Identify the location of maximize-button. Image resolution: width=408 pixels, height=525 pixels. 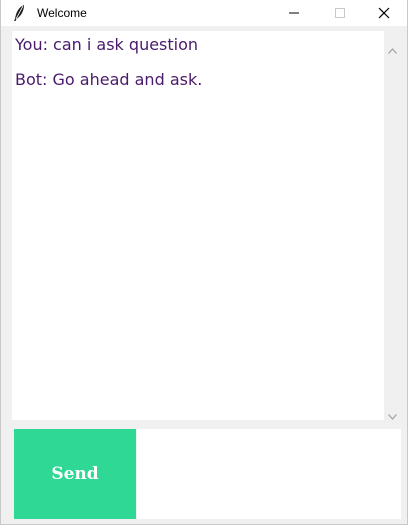
(340, 13).